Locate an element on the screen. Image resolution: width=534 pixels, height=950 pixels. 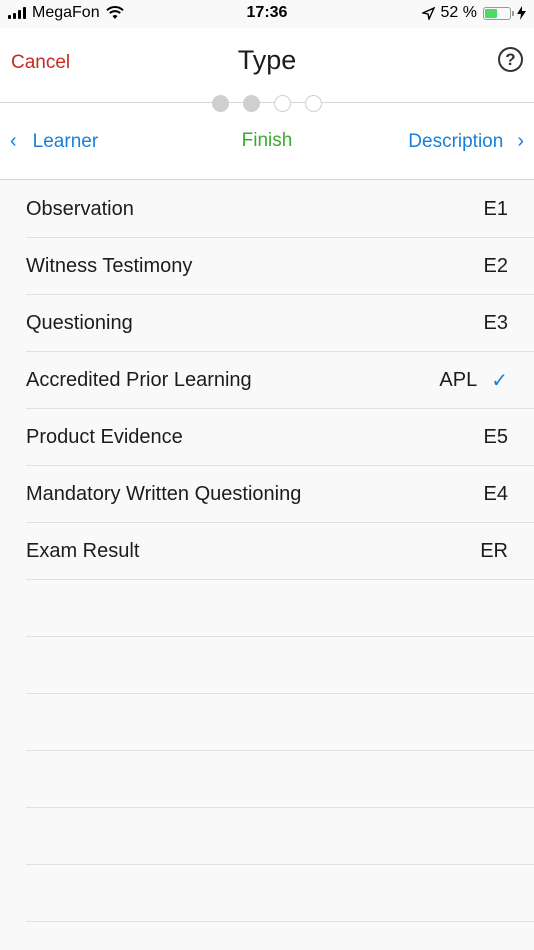
type-code-container: E4 is located at coordinates (496, 494).